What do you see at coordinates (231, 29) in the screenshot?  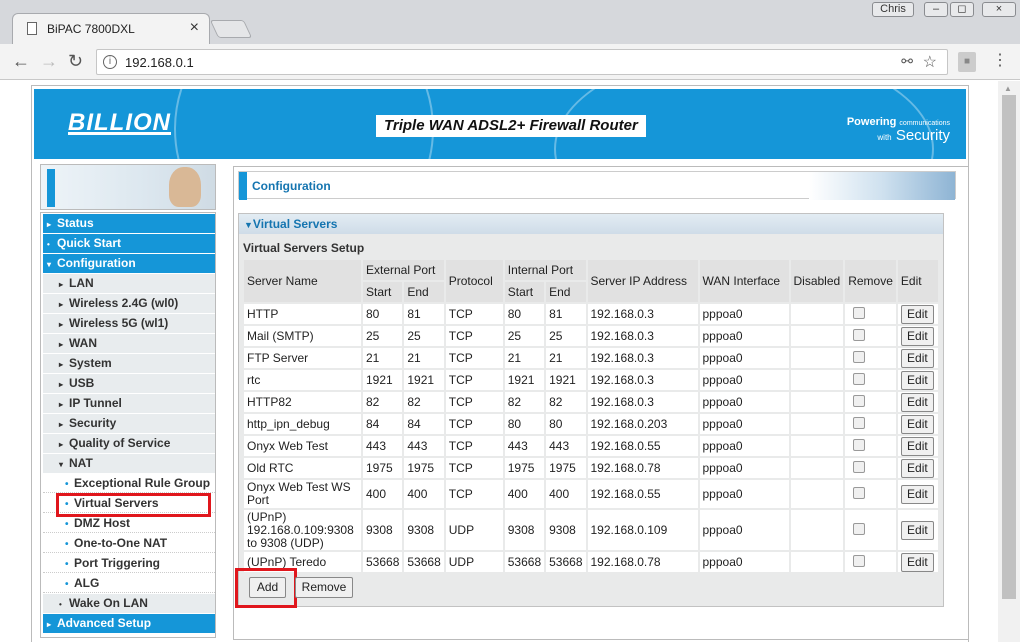 I see `new-tab-button` at bounding box center [231, 29].